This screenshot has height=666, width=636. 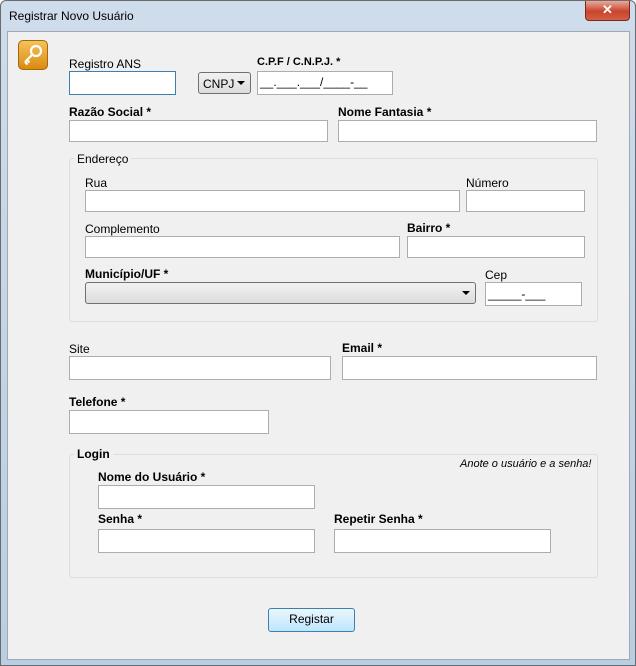 What do you see at coordinates (200, 368) in the screenshot?
I see `site-input` at bounding box center [200, 368].